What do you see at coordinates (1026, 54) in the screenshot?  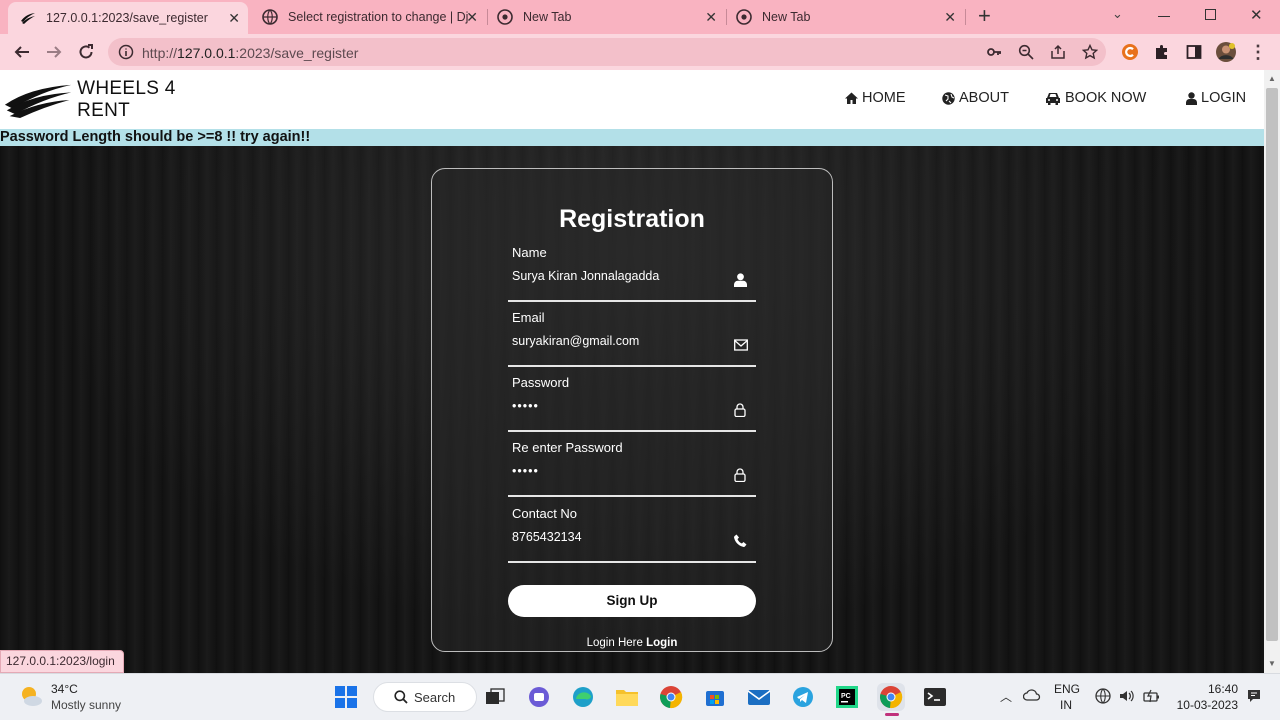 I see `zoom-icon` at bounding box center [1026, 54].